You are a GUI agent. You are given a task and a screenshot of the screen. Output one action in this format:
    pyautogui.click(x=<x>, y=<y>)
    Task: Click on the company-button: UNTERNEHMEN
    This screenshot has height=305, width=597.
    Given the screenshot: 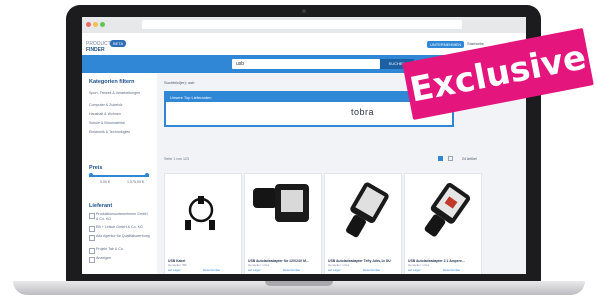 What is the action you would take?
    pyautogui.click(x=446, y=44)
    